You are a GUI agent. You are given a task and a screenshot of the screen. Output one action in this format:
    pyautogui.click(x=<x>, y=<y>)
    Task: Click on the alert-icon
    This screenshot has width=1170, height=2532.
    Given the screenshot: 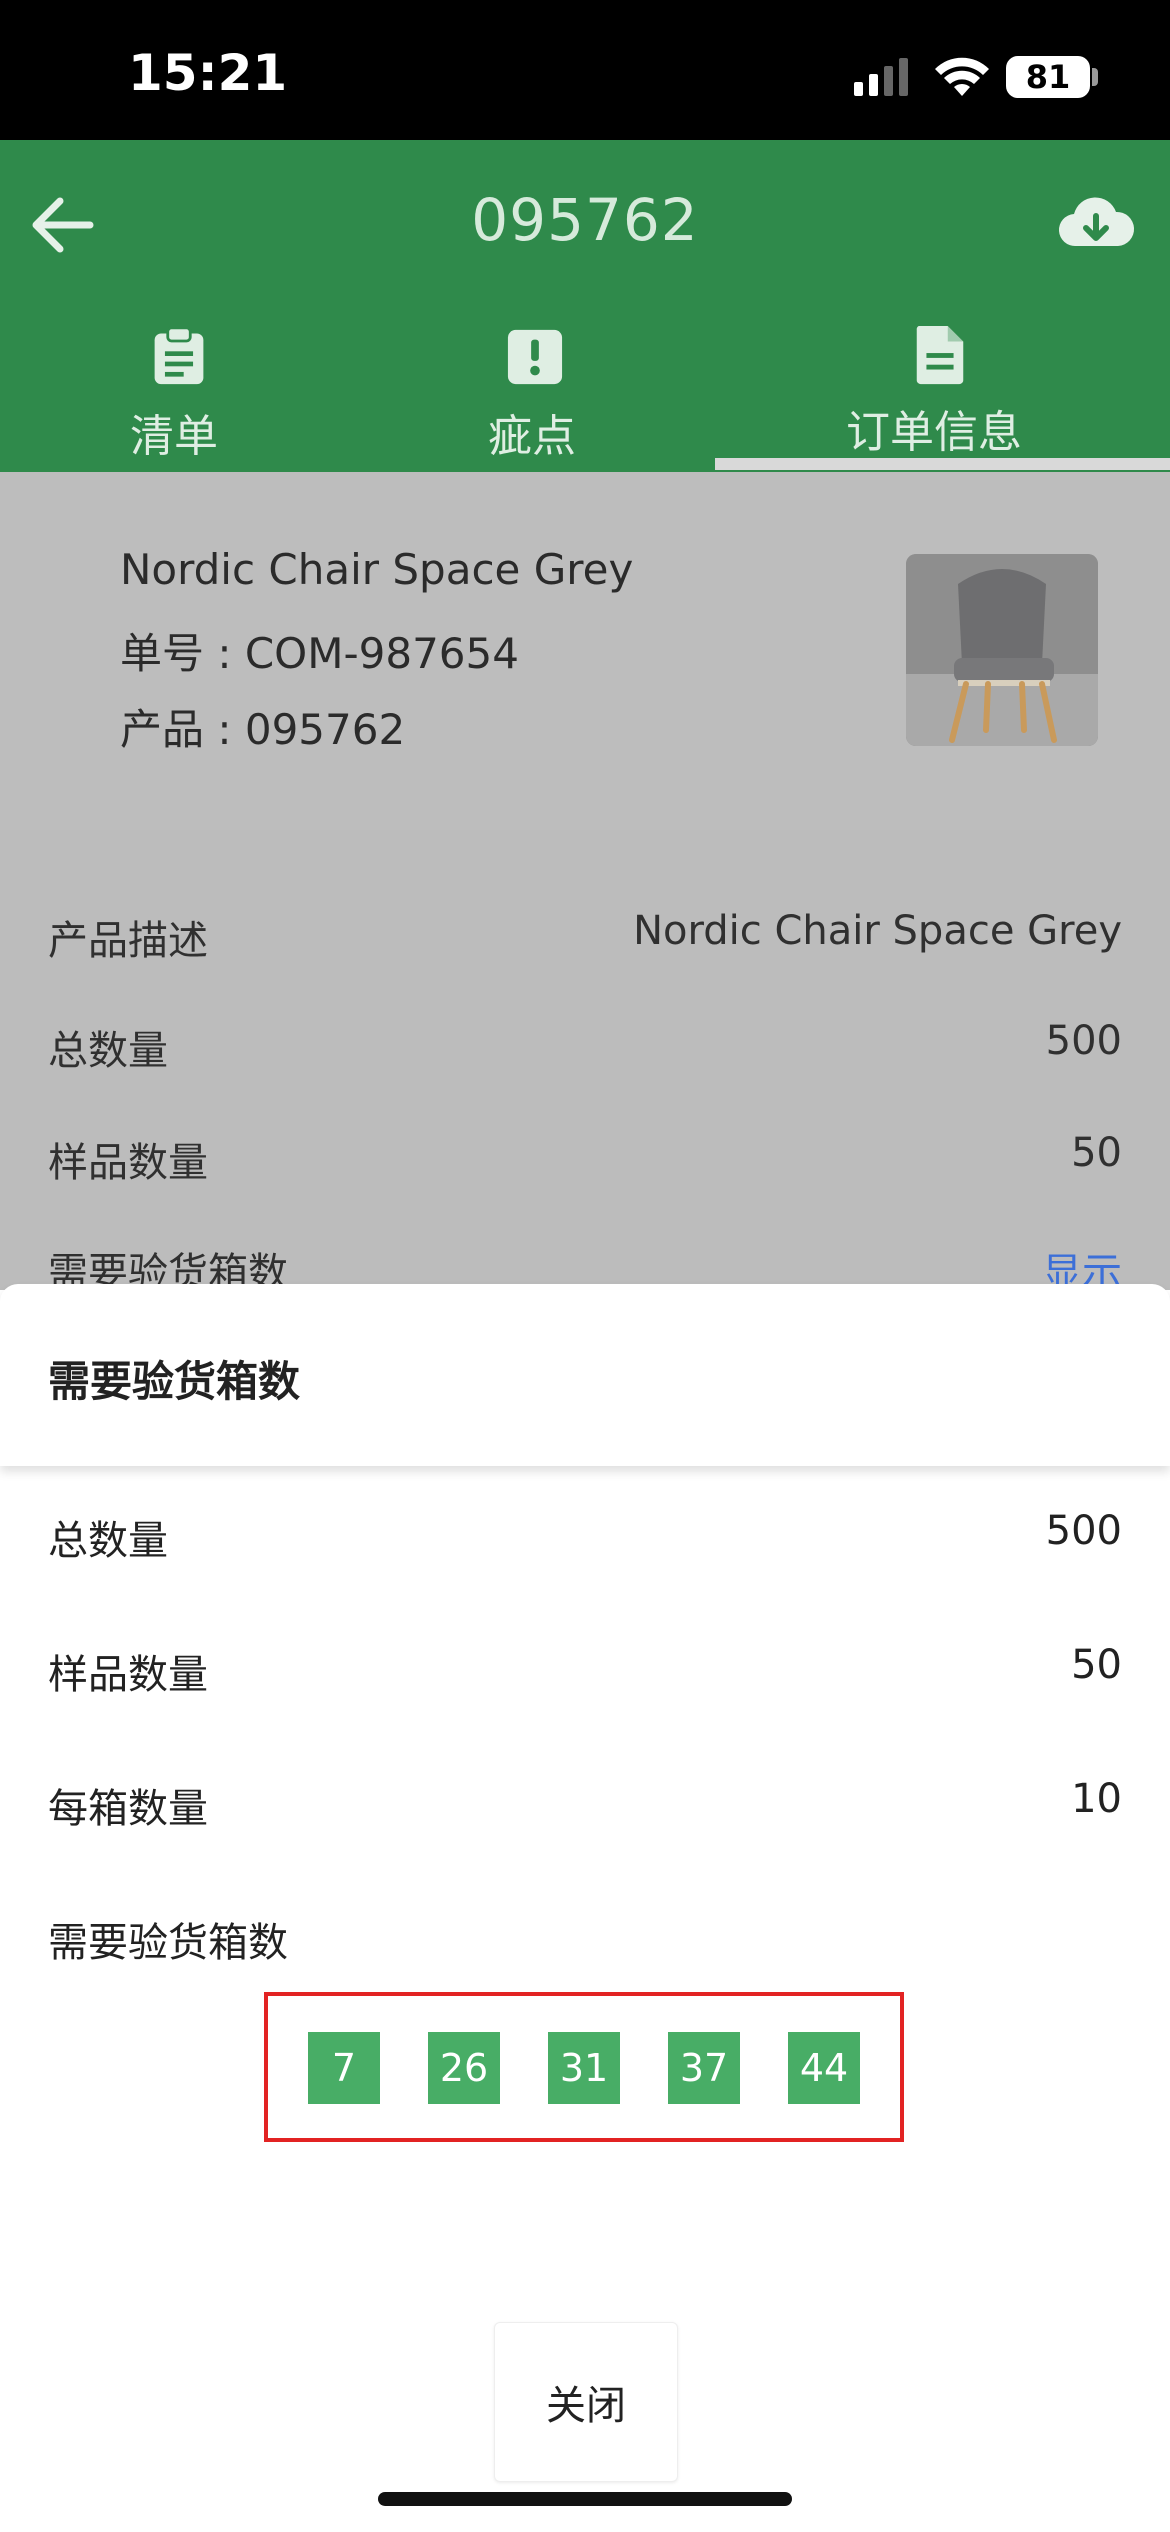 What is the action you would take?
    pyautogui.click(x=535, y=357)
    